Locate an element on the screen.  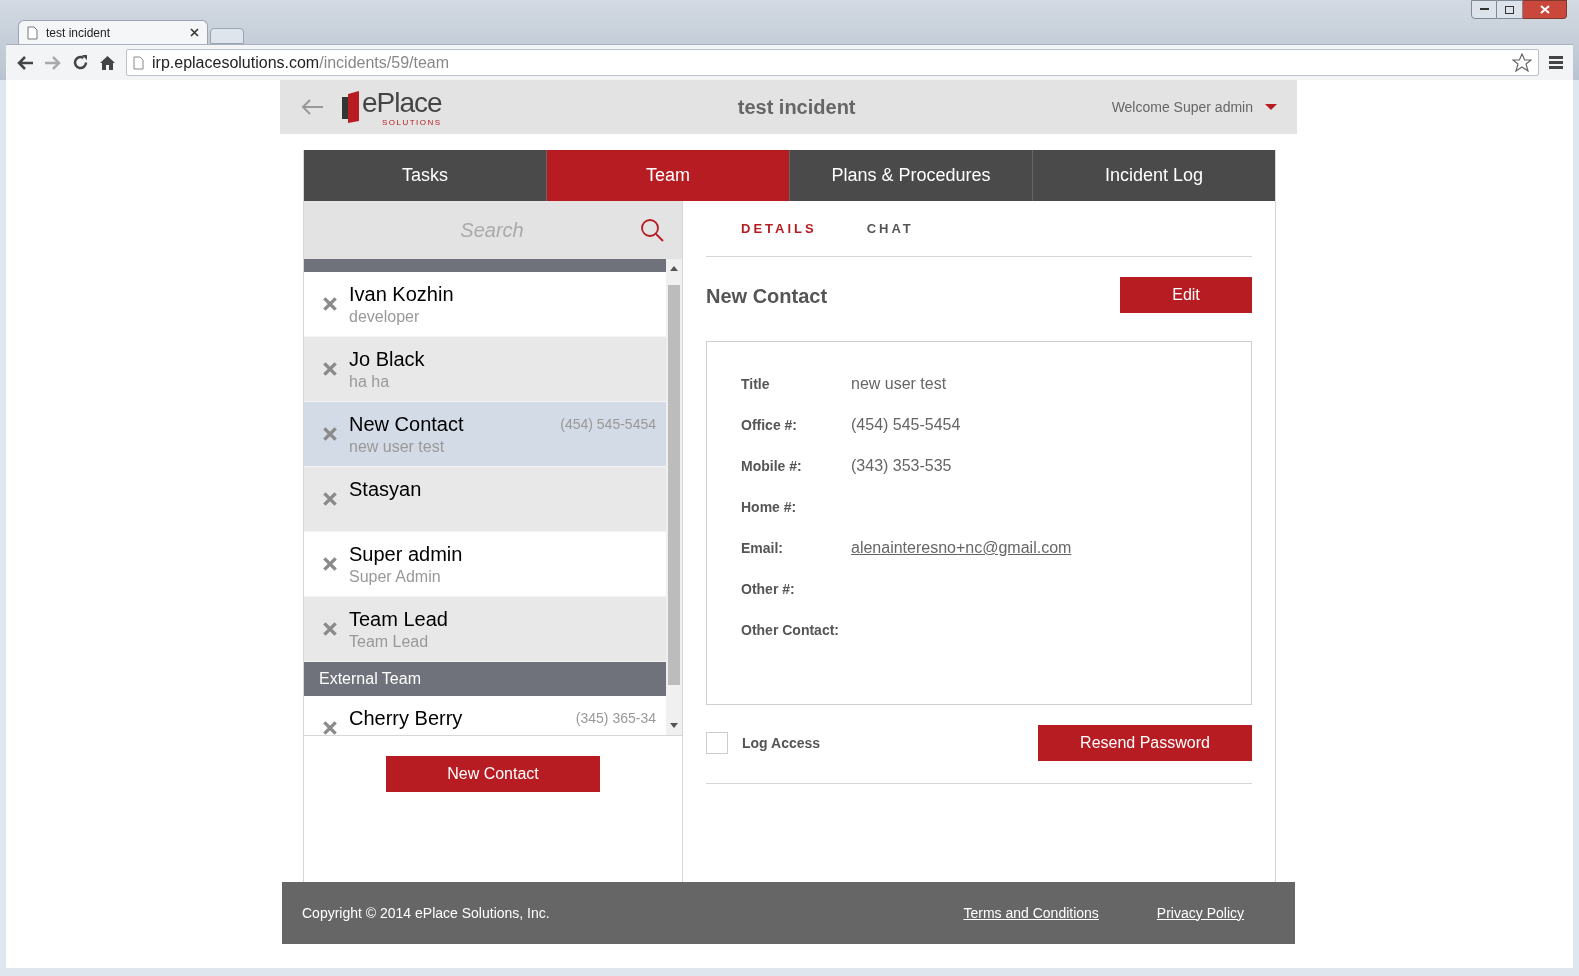
field-label: Title is located at coordinates (756, 384).